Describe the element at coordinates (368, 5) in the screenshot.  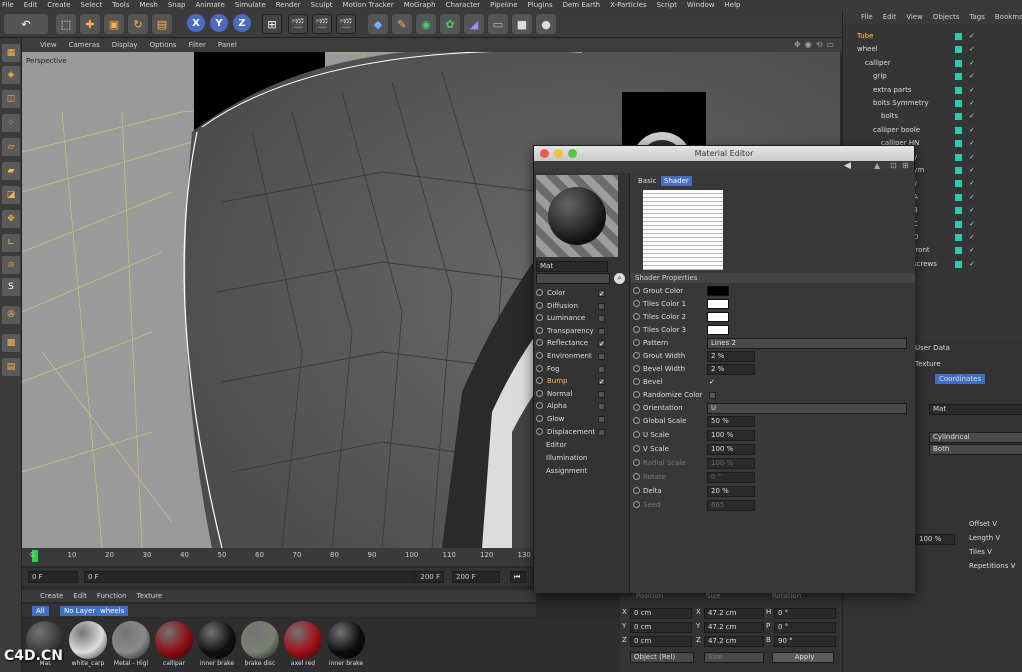
I see `menu-item: Motion Tracker` at that location.